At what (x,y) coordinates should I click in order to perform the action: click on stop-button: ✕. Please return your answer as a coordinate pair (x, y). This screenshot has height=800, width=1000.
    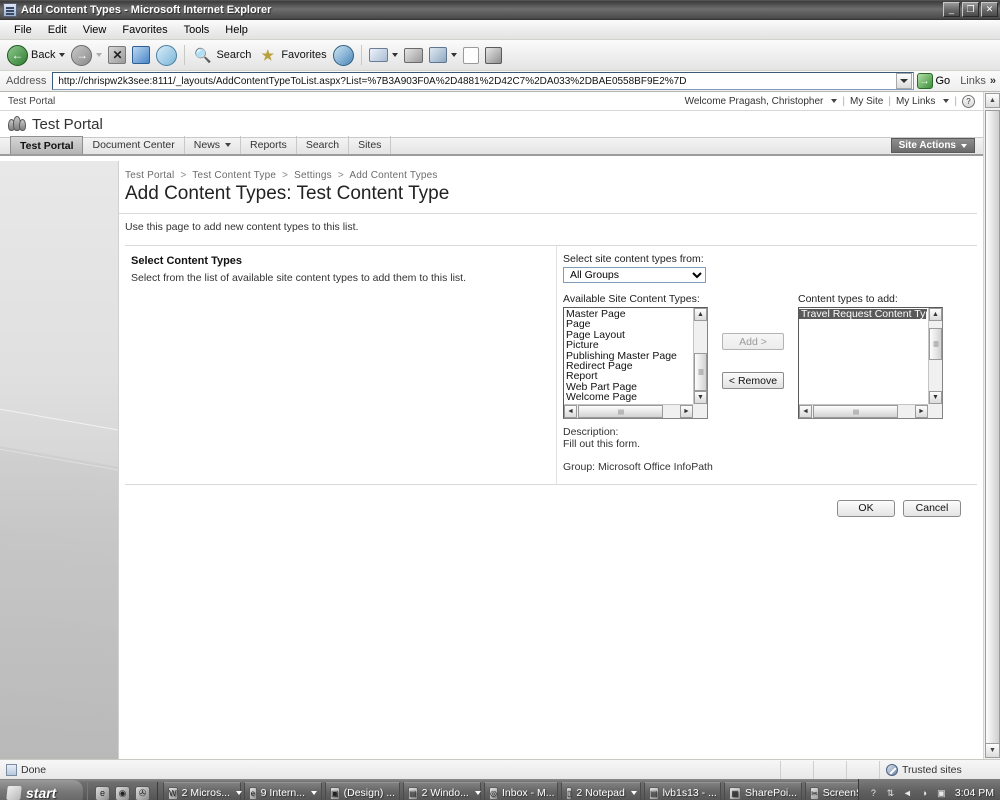
    Looking at the image, I should click on (117, 55).